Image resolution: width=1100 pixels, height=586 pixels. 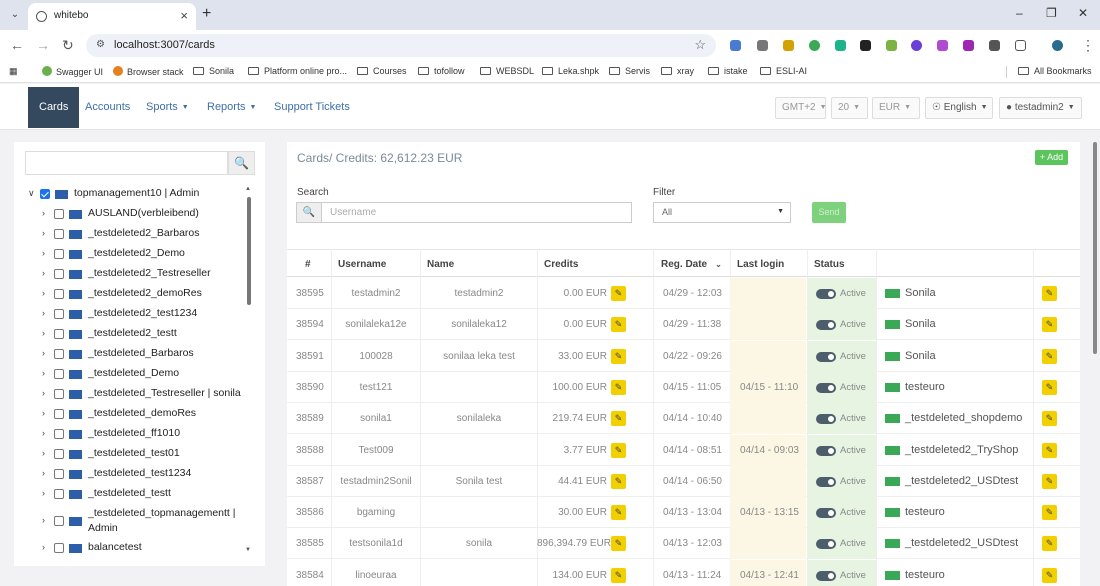 What do you see at coordinates (382, 71) in the screenshot?
I see `bookmark-item: Courses` at bounding box center [382, 71].